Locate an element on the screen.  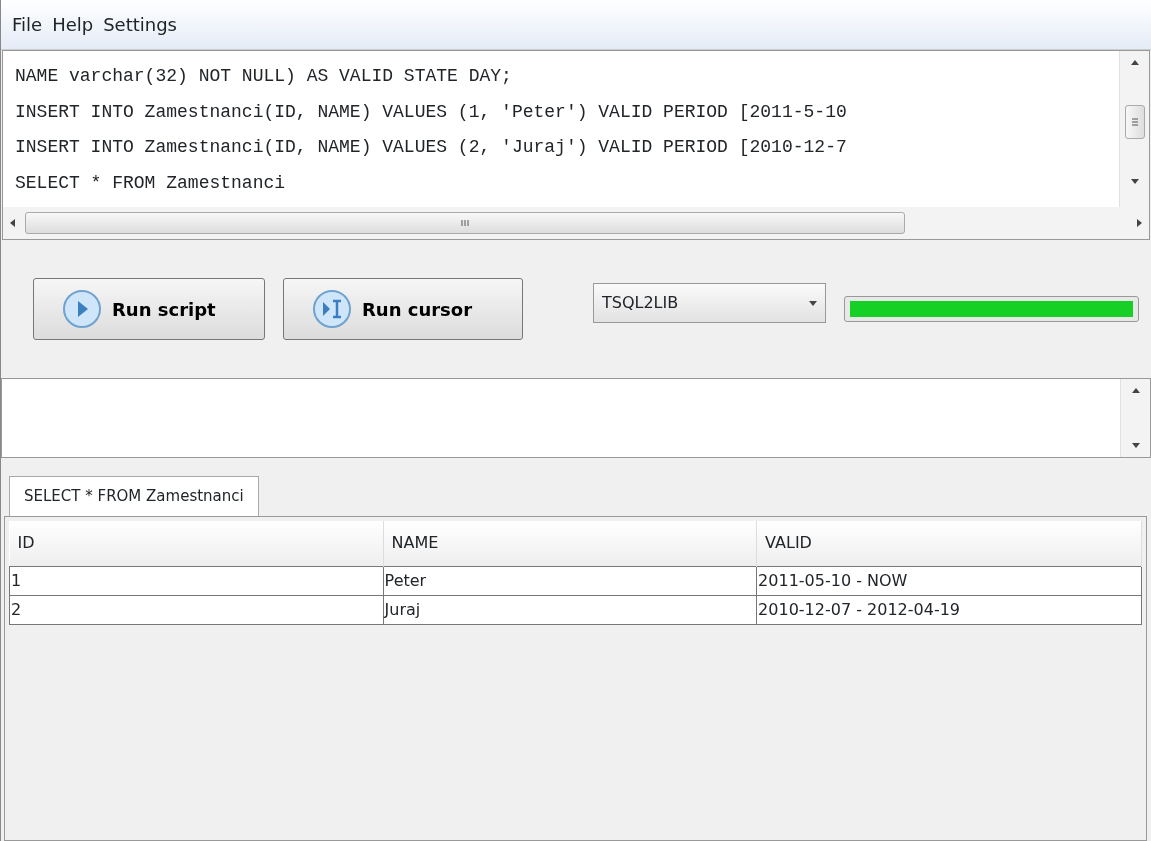
code-line: INSERT INTO Zamestnanci(ID, NAME) VALUES (1, 'Peter') VALID PERIOD [2011-5-10 is located at coordinates (431, 112).